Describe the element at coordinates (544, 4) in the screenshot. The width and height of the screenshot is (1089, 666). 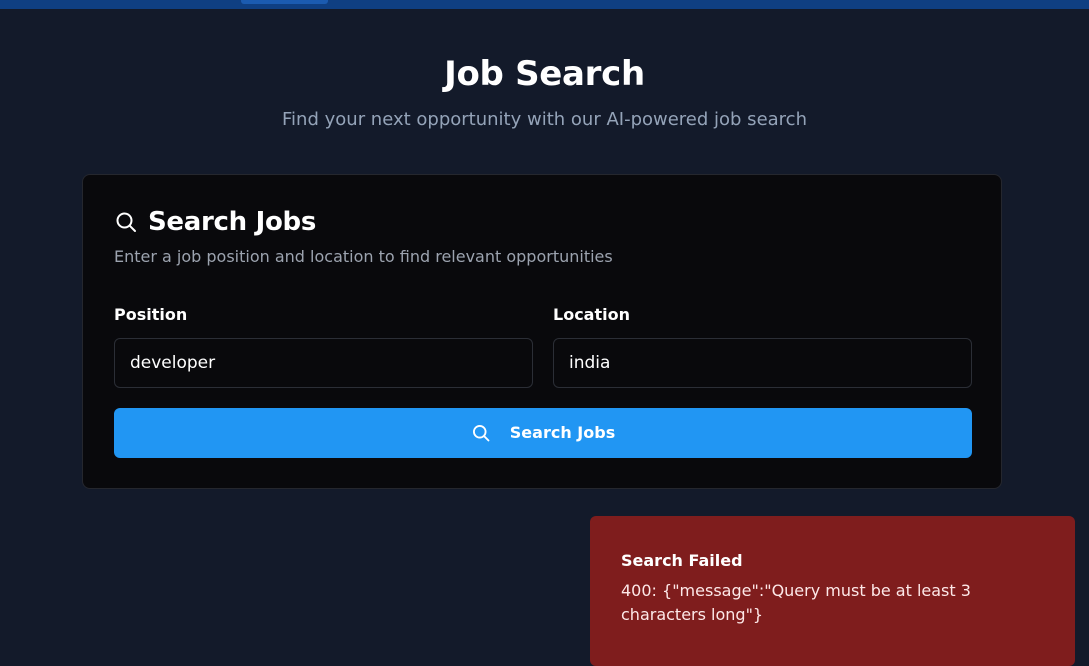
I see `top-nav-bar` at that location.